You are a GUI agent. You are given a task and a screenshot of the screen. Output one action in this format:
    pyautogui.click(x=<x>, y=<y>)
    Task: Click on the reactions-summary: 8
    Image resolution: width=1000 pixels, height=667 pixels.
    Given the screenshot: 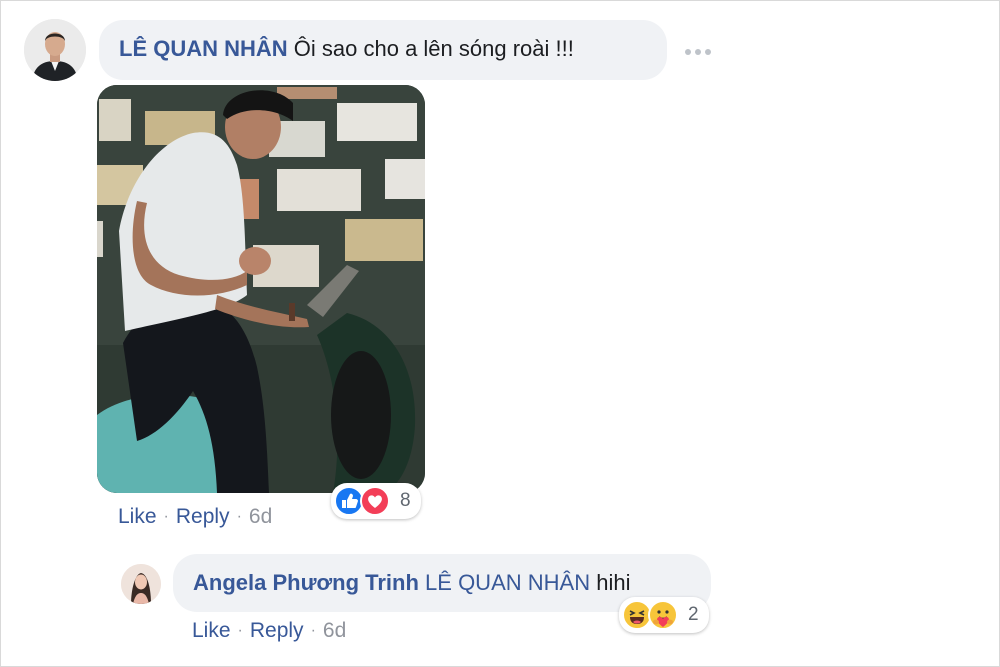 What is the action you would take?
    pyautogui.click(x=376, y=501)
    